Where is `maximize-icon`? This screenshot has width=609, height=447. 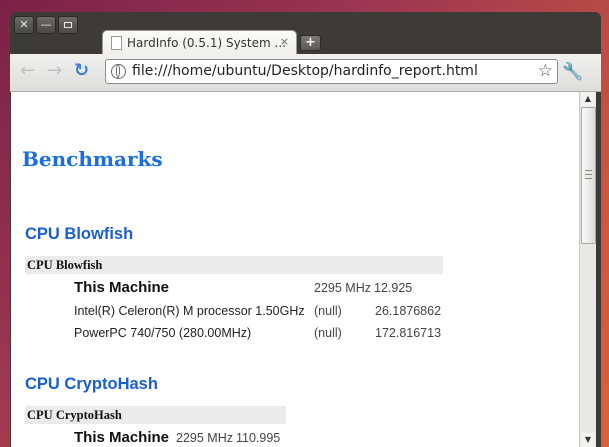 maximize-icon is located at coordinates (68, 25).